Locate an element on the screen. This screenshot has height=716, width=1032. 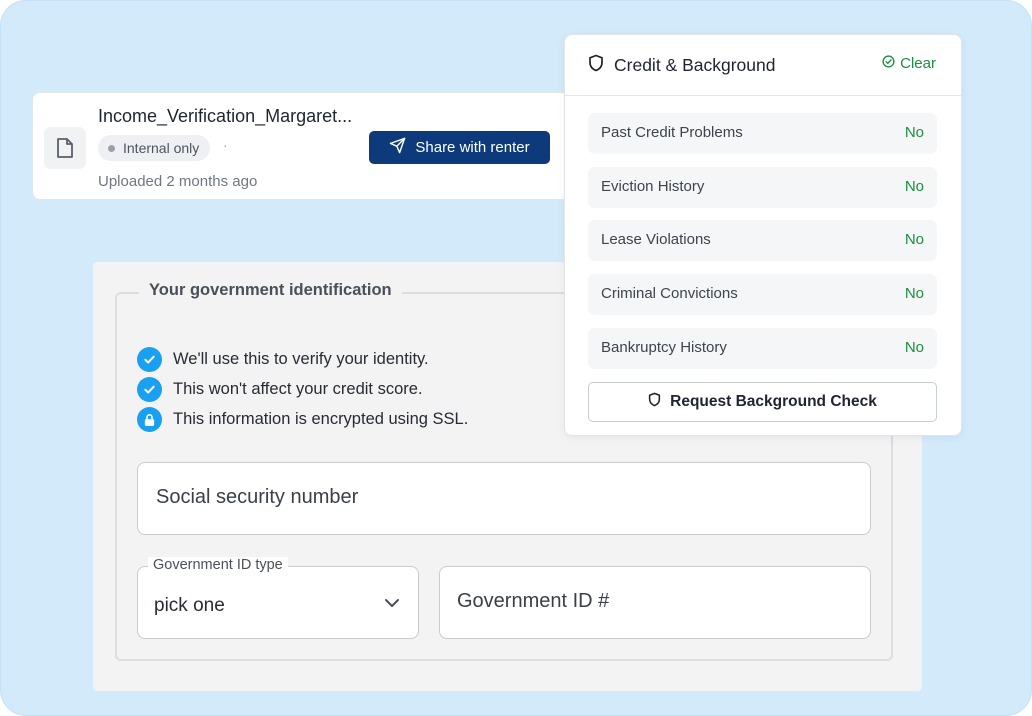
id-type-select: Government ID type pick one is located at coordinates (278, 598).